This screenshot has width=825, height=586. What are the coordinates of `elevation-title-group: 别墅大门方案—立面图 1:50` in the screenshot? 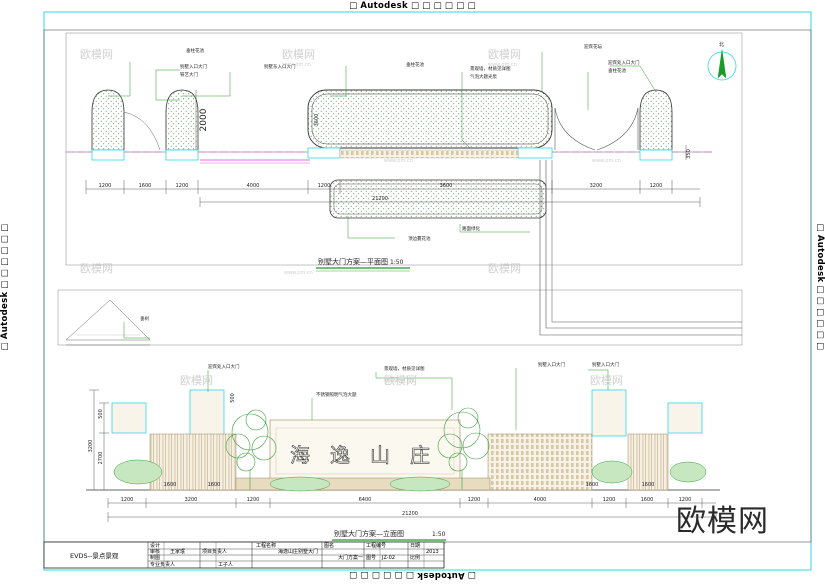 It's located at (389, 536).